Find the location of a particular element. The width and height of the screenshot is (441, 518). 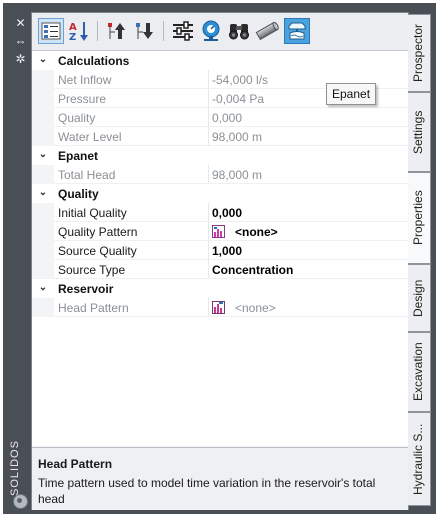

close-icon: ✕ is located at coordinates (20, 23).